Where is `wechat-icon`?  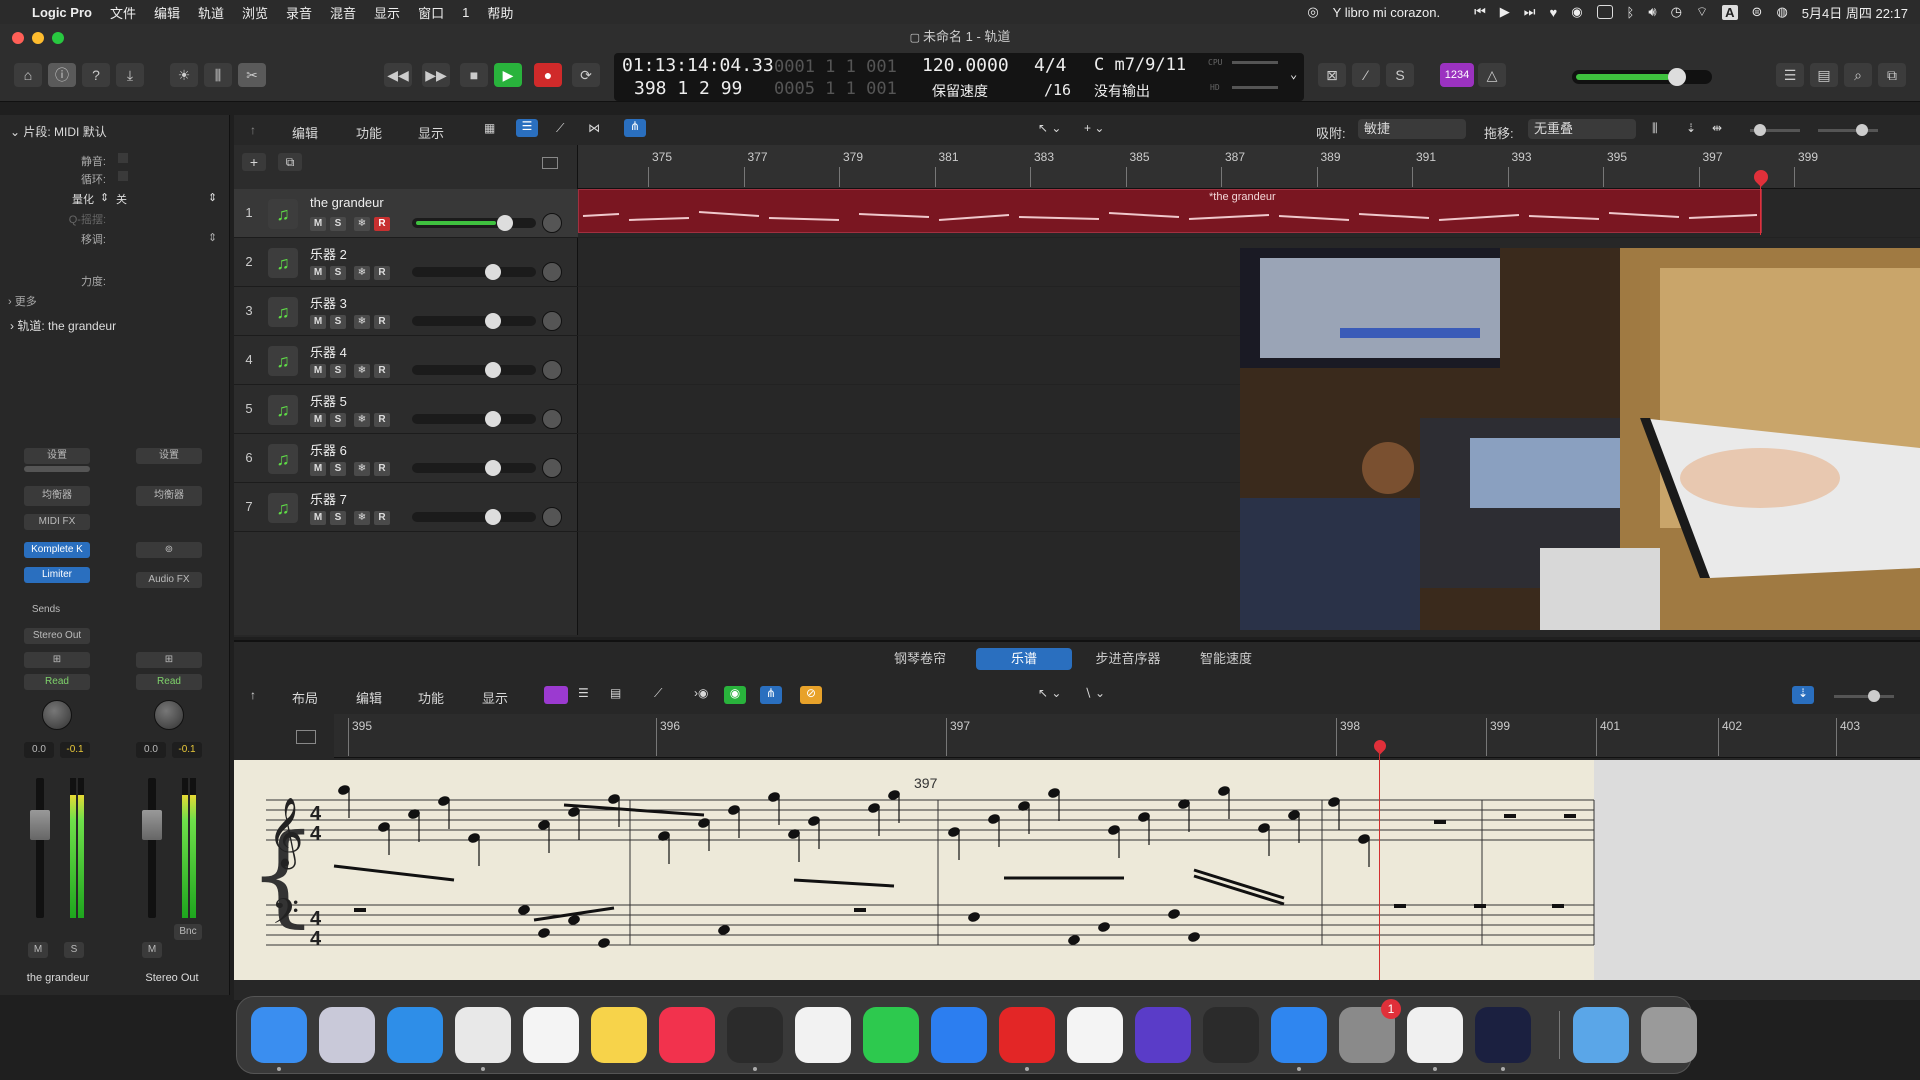
wechat-icon is located at coordinates (891, 1035).